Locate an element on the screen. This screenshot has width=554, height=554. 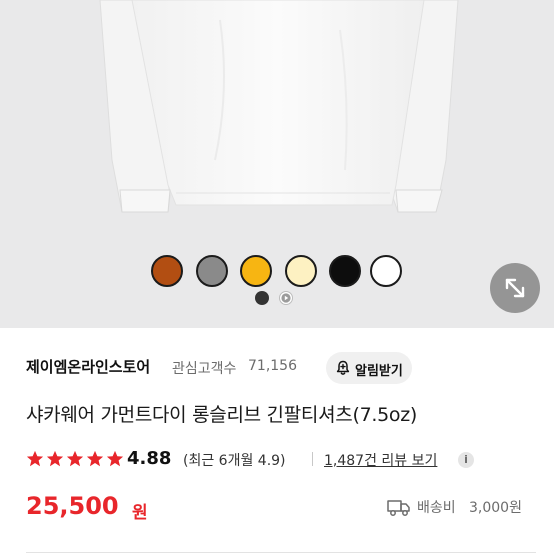
product-title: 샤카웨어 가먼트다이 롱슬리브 긴팔티셔츠(7.5oz) is located at coordinates (221, 415).